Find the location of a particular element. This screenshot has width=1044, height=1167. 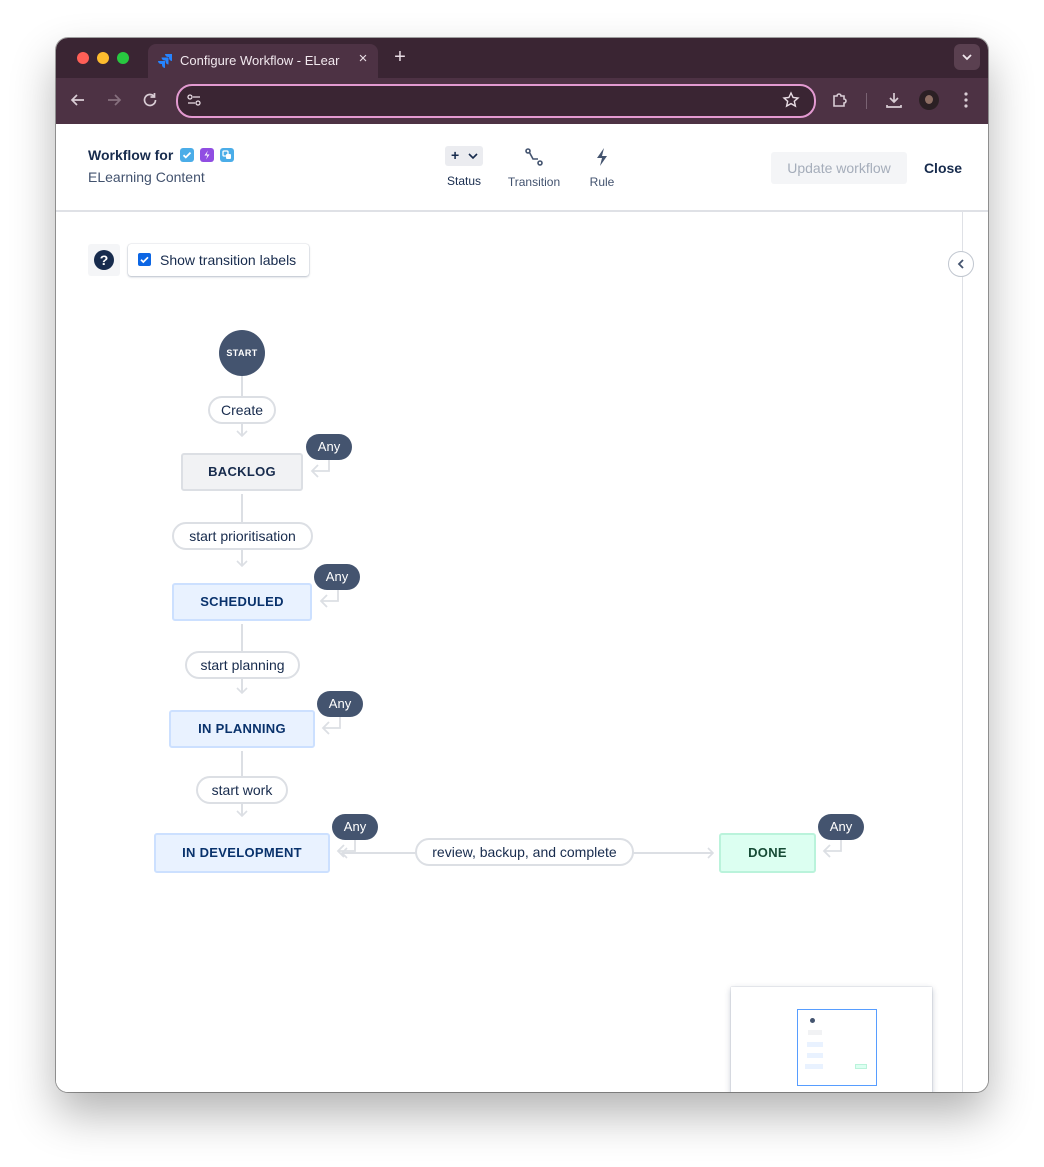

status-in-development: IN DEVELOPMENT is located at coordinates (242, 853).